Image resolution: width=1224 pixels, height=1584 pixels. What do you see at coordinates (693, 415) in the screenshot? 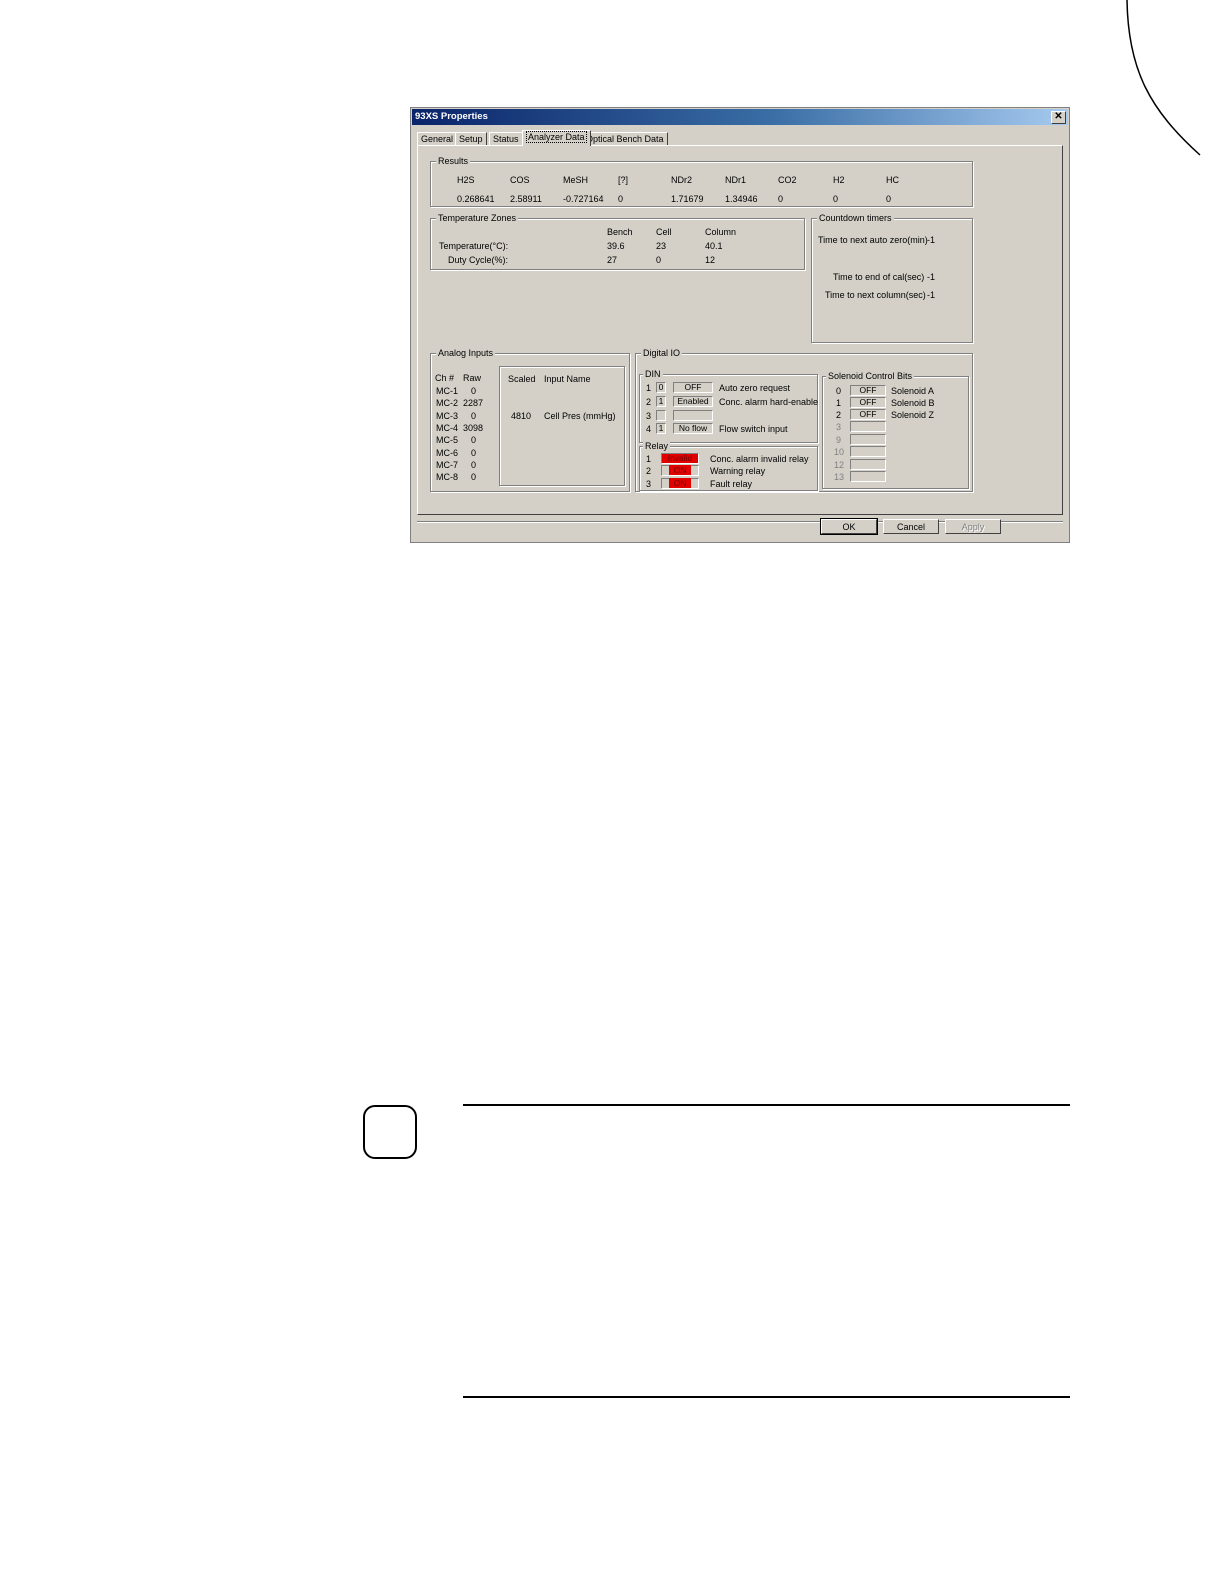
I see `din-state` at bounding box center [693, 415].